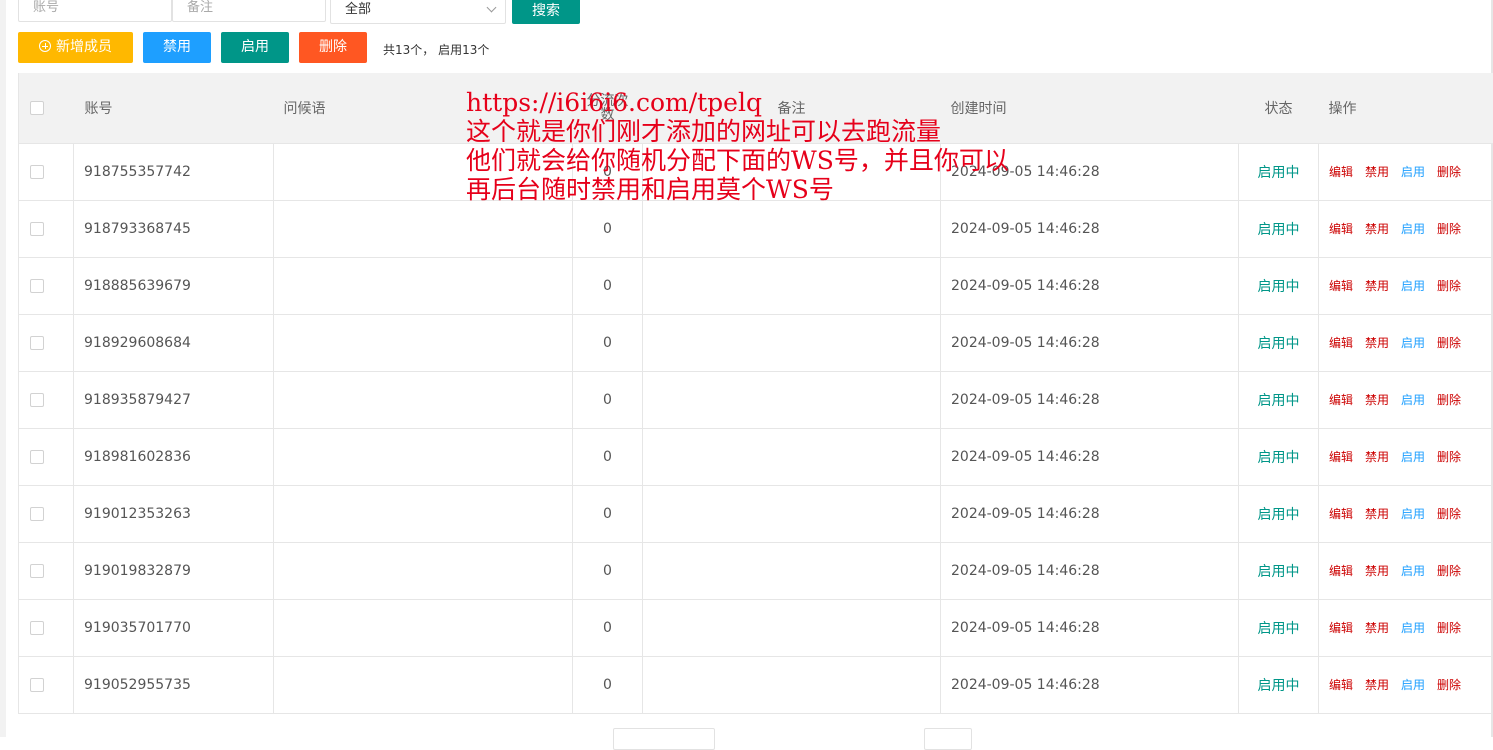  I want to click on member-count-summary: 共13个， 启用13个, so click(436, 49).